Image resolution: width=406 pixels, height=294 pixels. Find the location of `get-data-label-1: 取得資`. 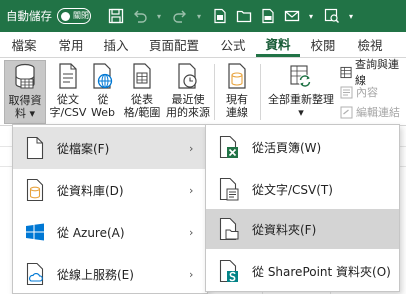

get-data-label-1: 取得資 is located at coordinates (25, 100).